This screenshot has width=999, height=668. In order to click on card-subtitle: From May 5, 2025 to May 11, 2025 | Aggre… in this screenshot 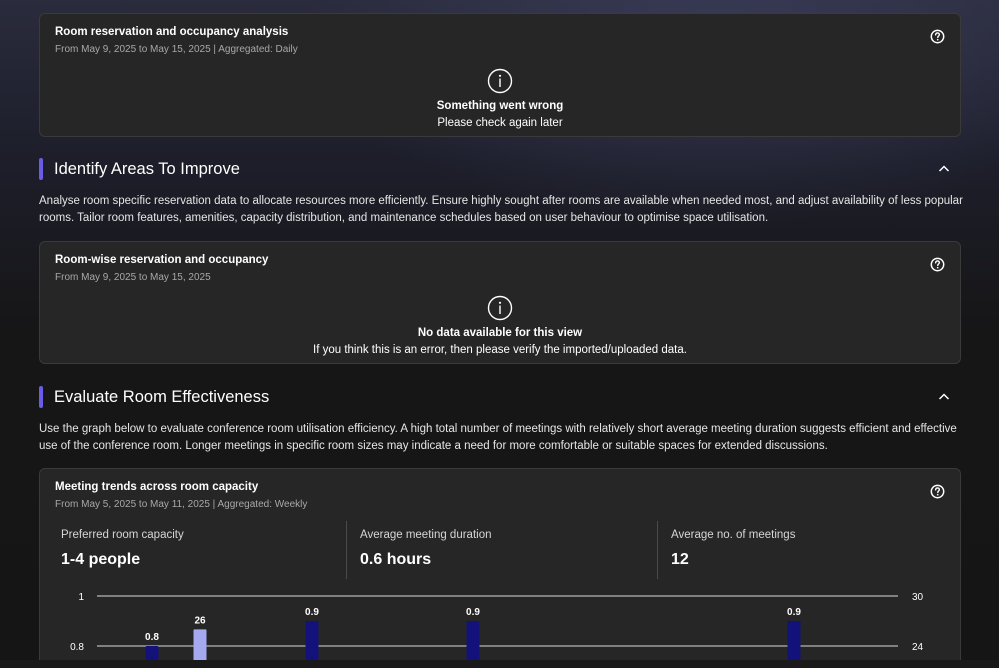, I will do `click(181, 504)`.